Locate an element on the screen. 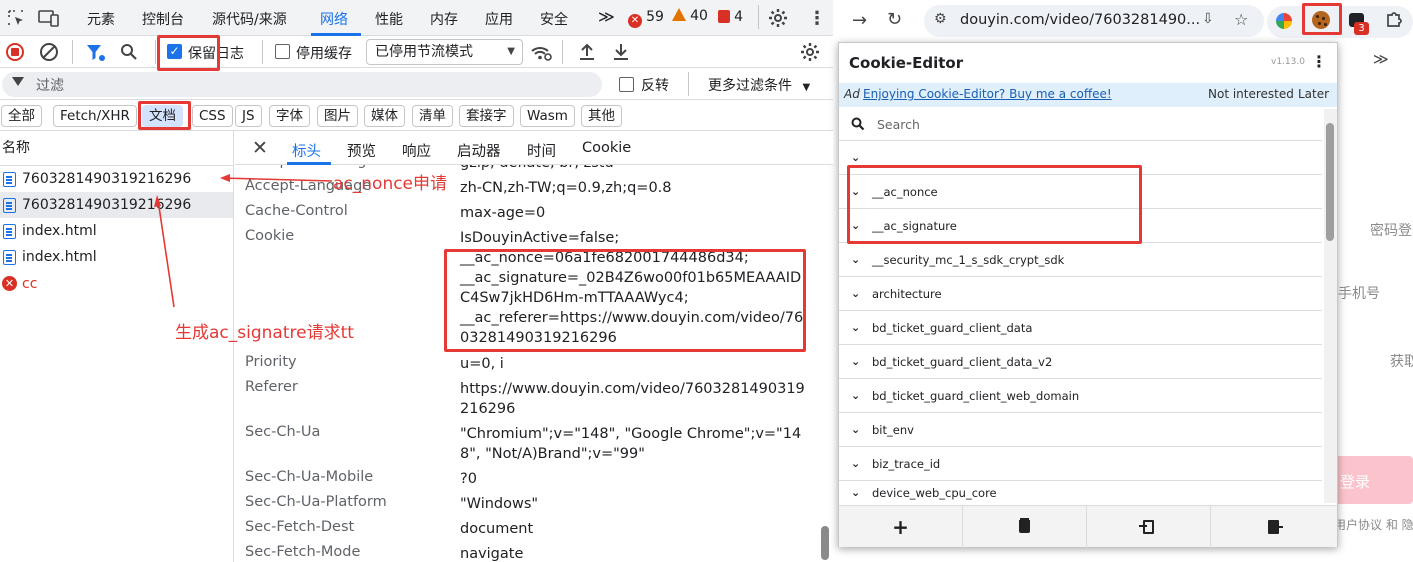  more-filters-dropdown: 更多过滤条件 ▼ is located at coordinates (759, 85).